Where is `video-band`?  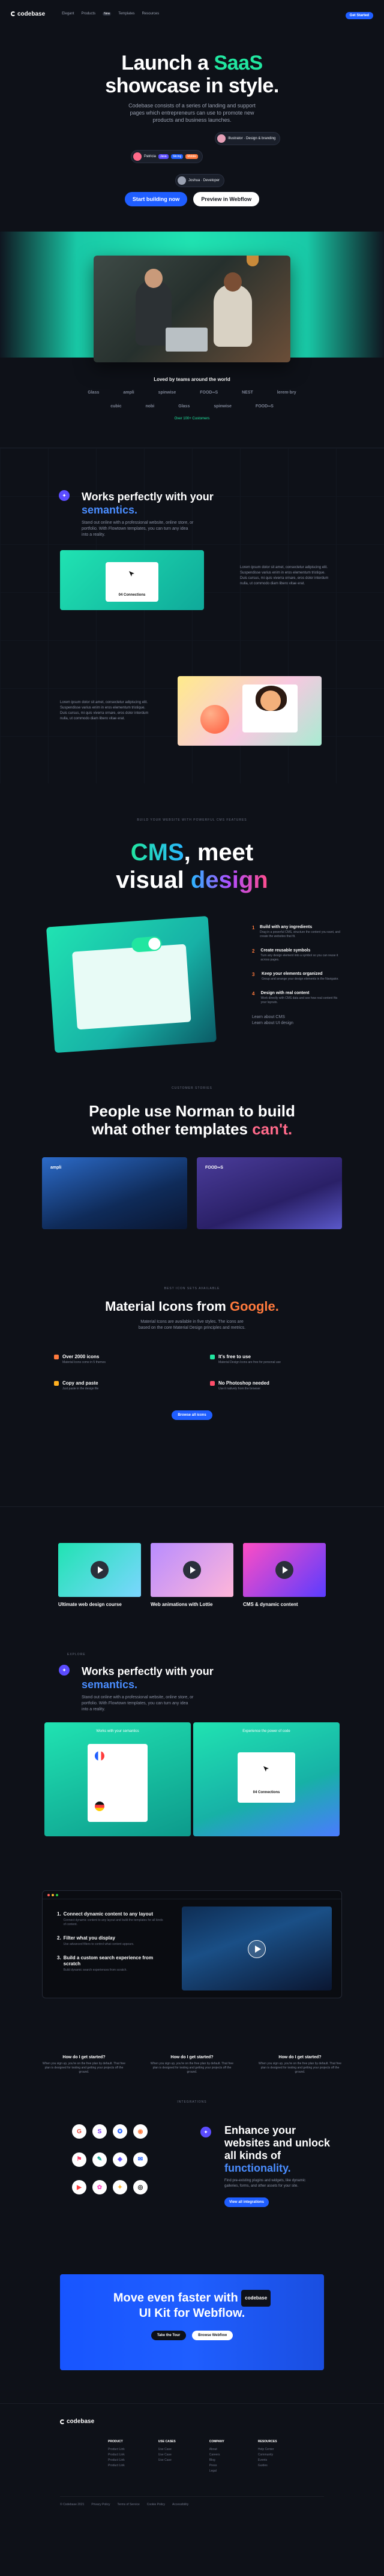
video-band is located at coordinates (192, 297).